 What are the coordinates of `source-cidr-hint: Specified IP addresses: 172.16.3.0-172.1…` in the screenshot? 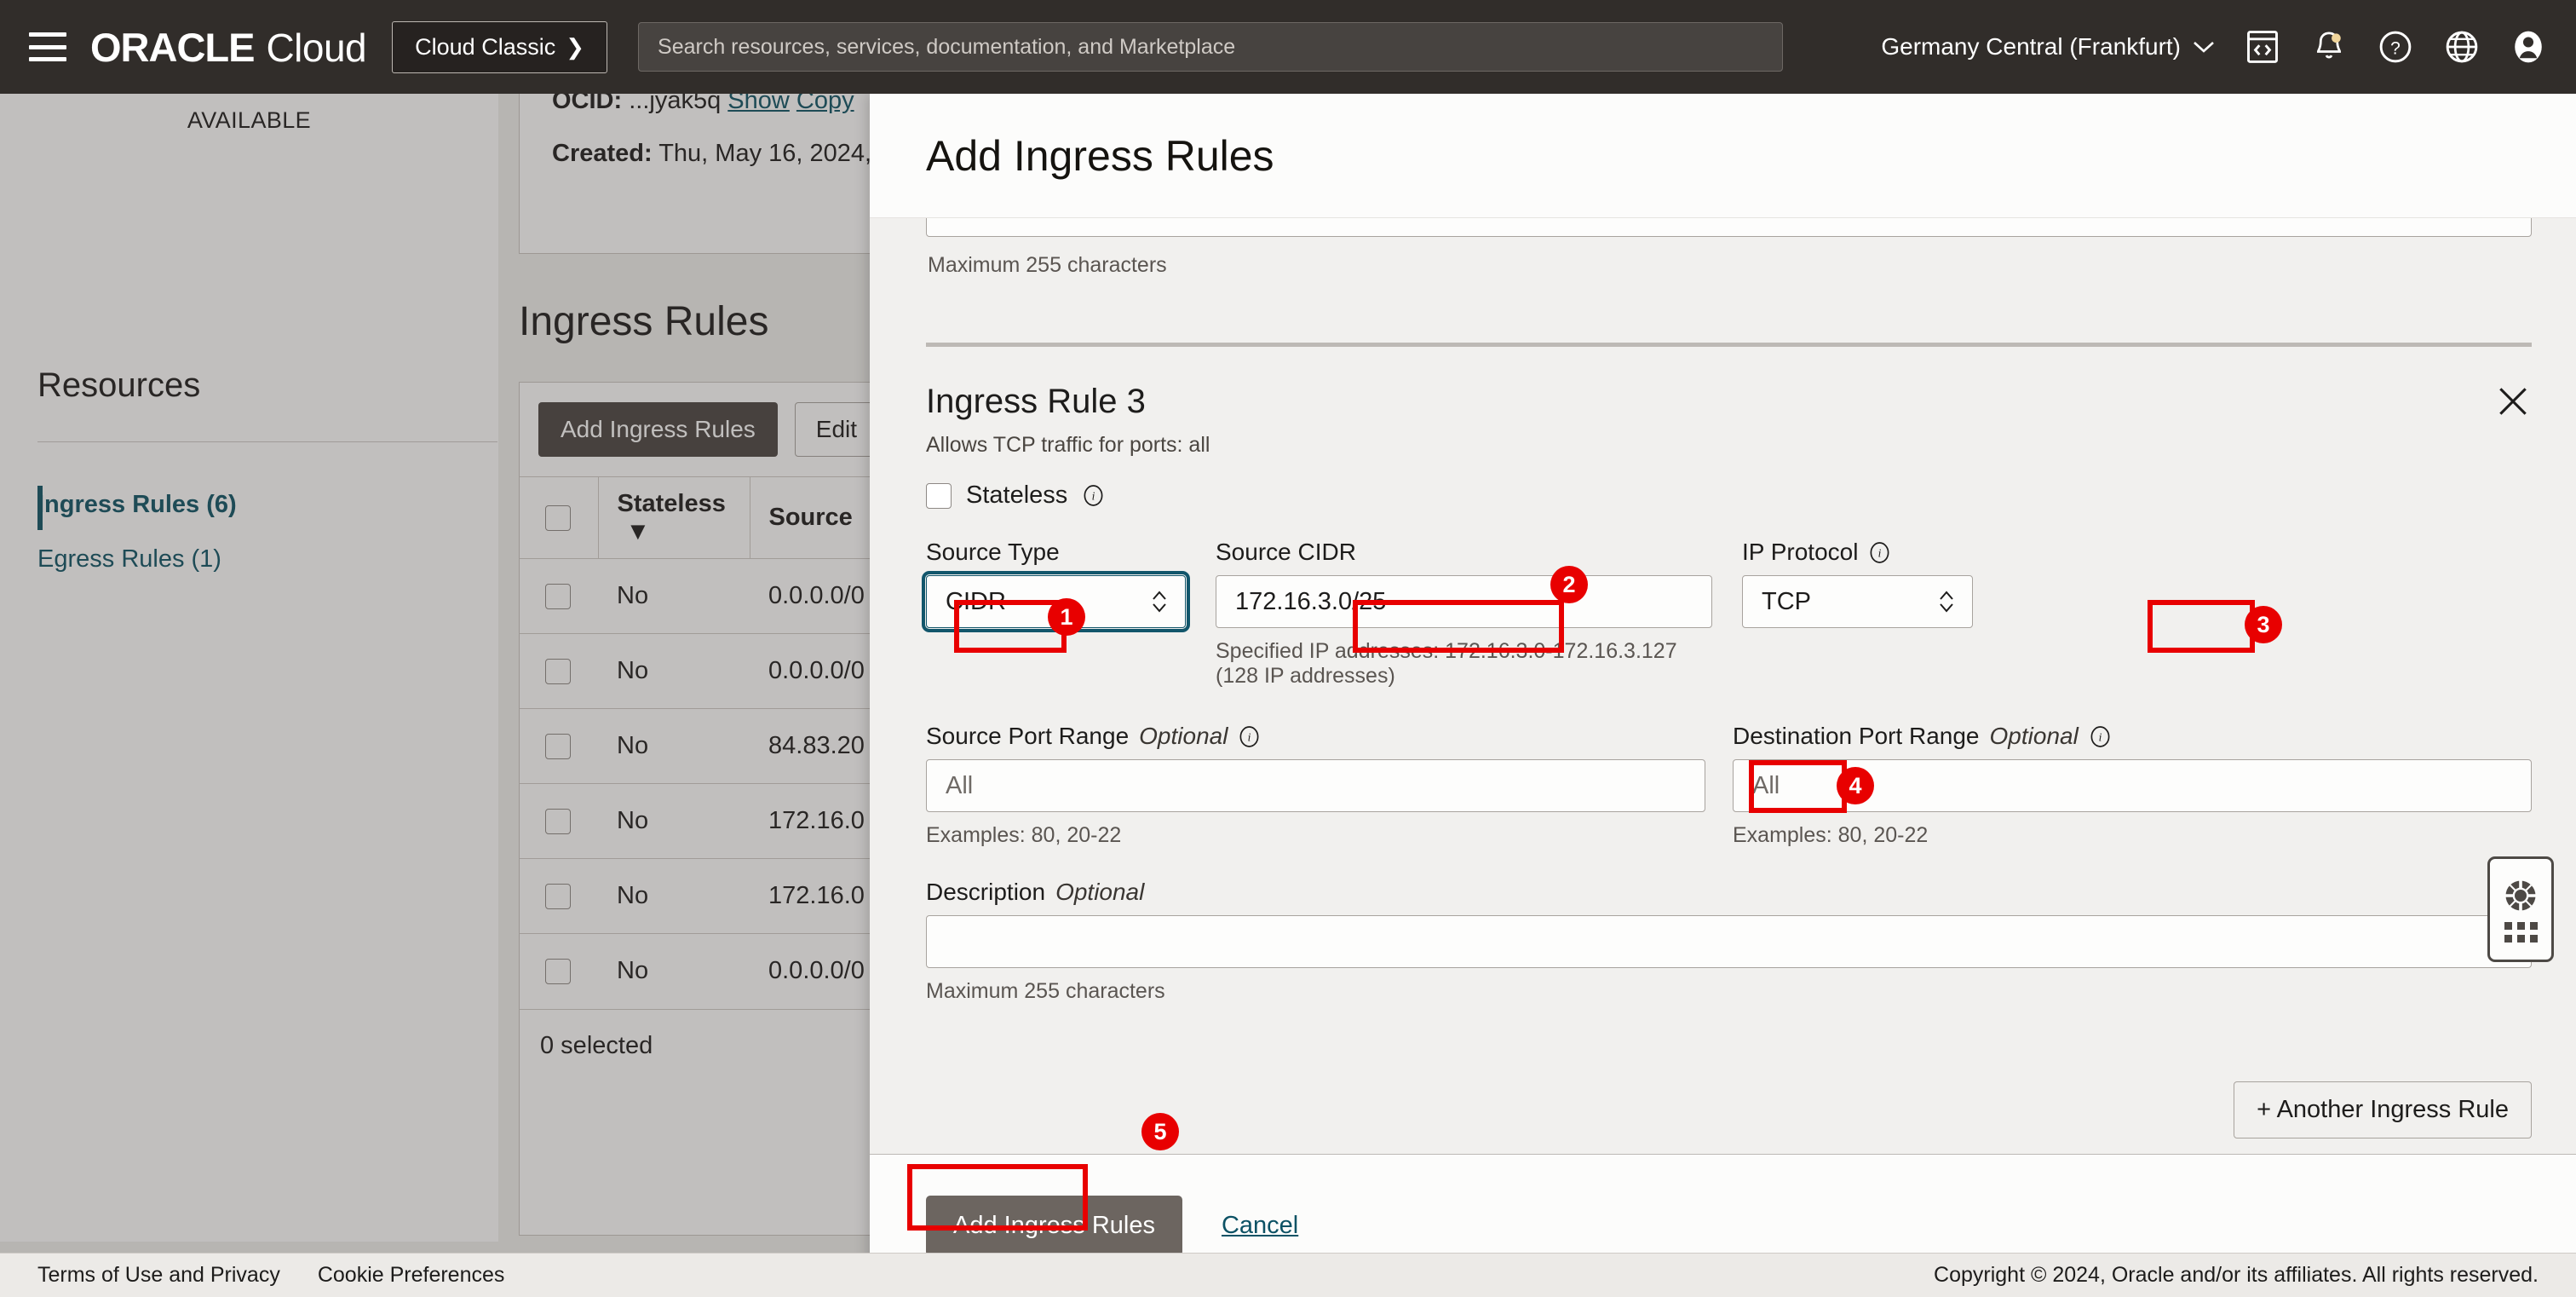 It's located at (1447, 663).